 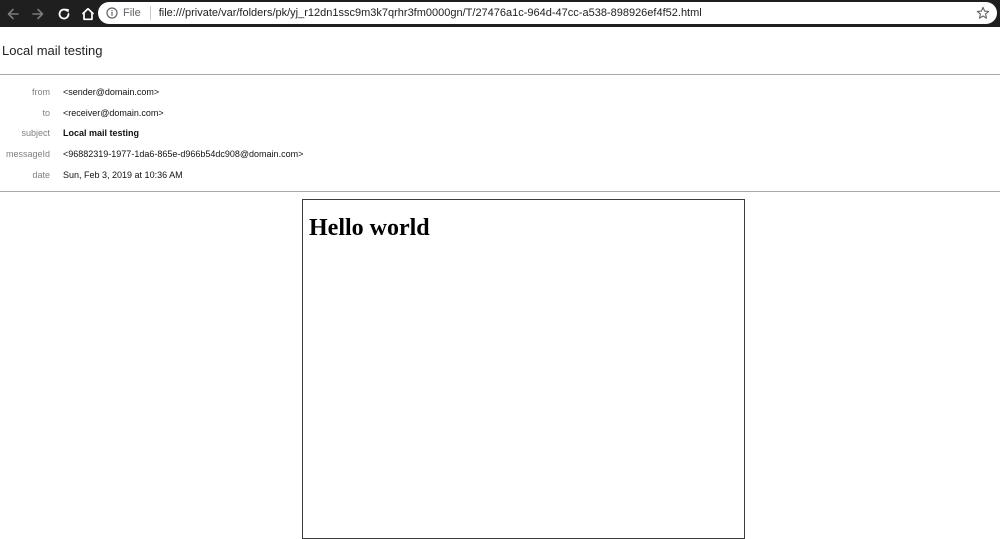 I want to click on back-button, so click(x=13, y=14).